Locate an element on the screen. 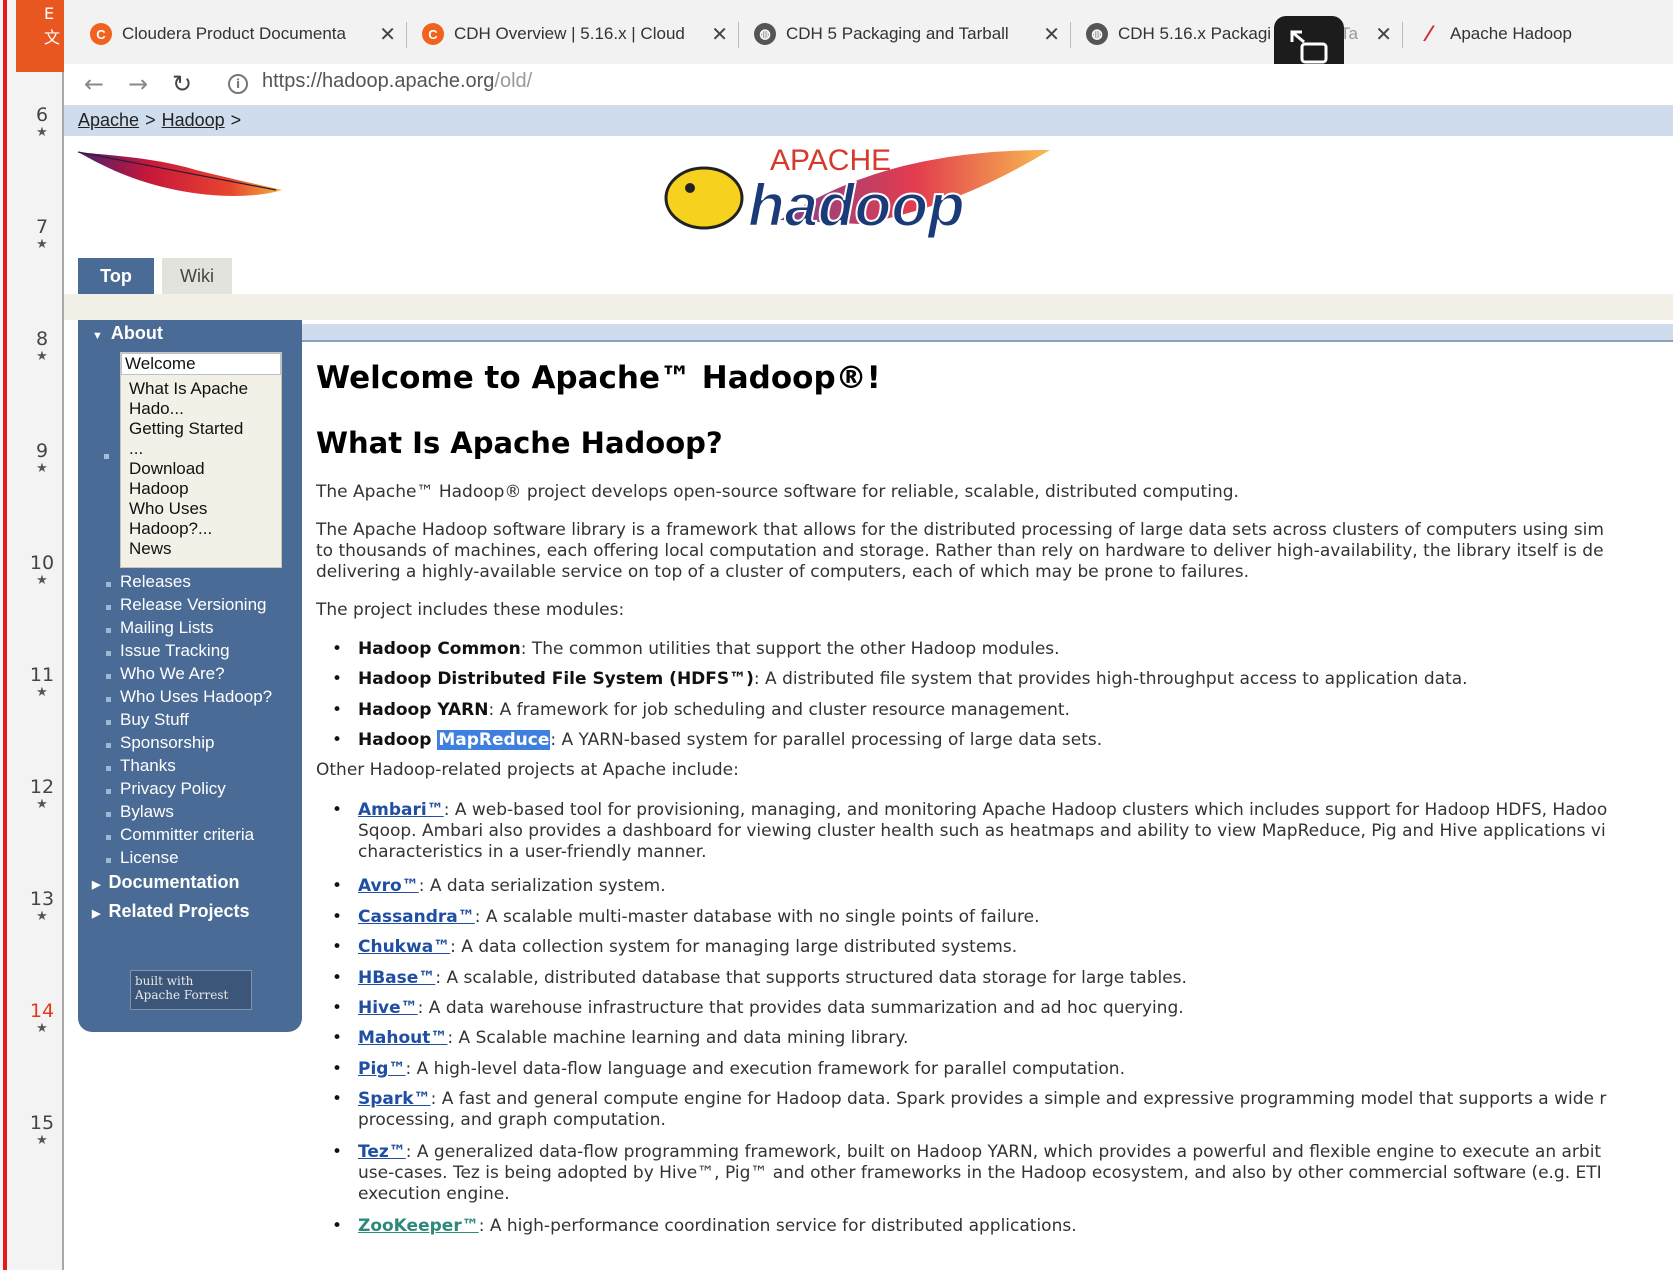  app-icon: E文 is located at coordinates (40, 36).